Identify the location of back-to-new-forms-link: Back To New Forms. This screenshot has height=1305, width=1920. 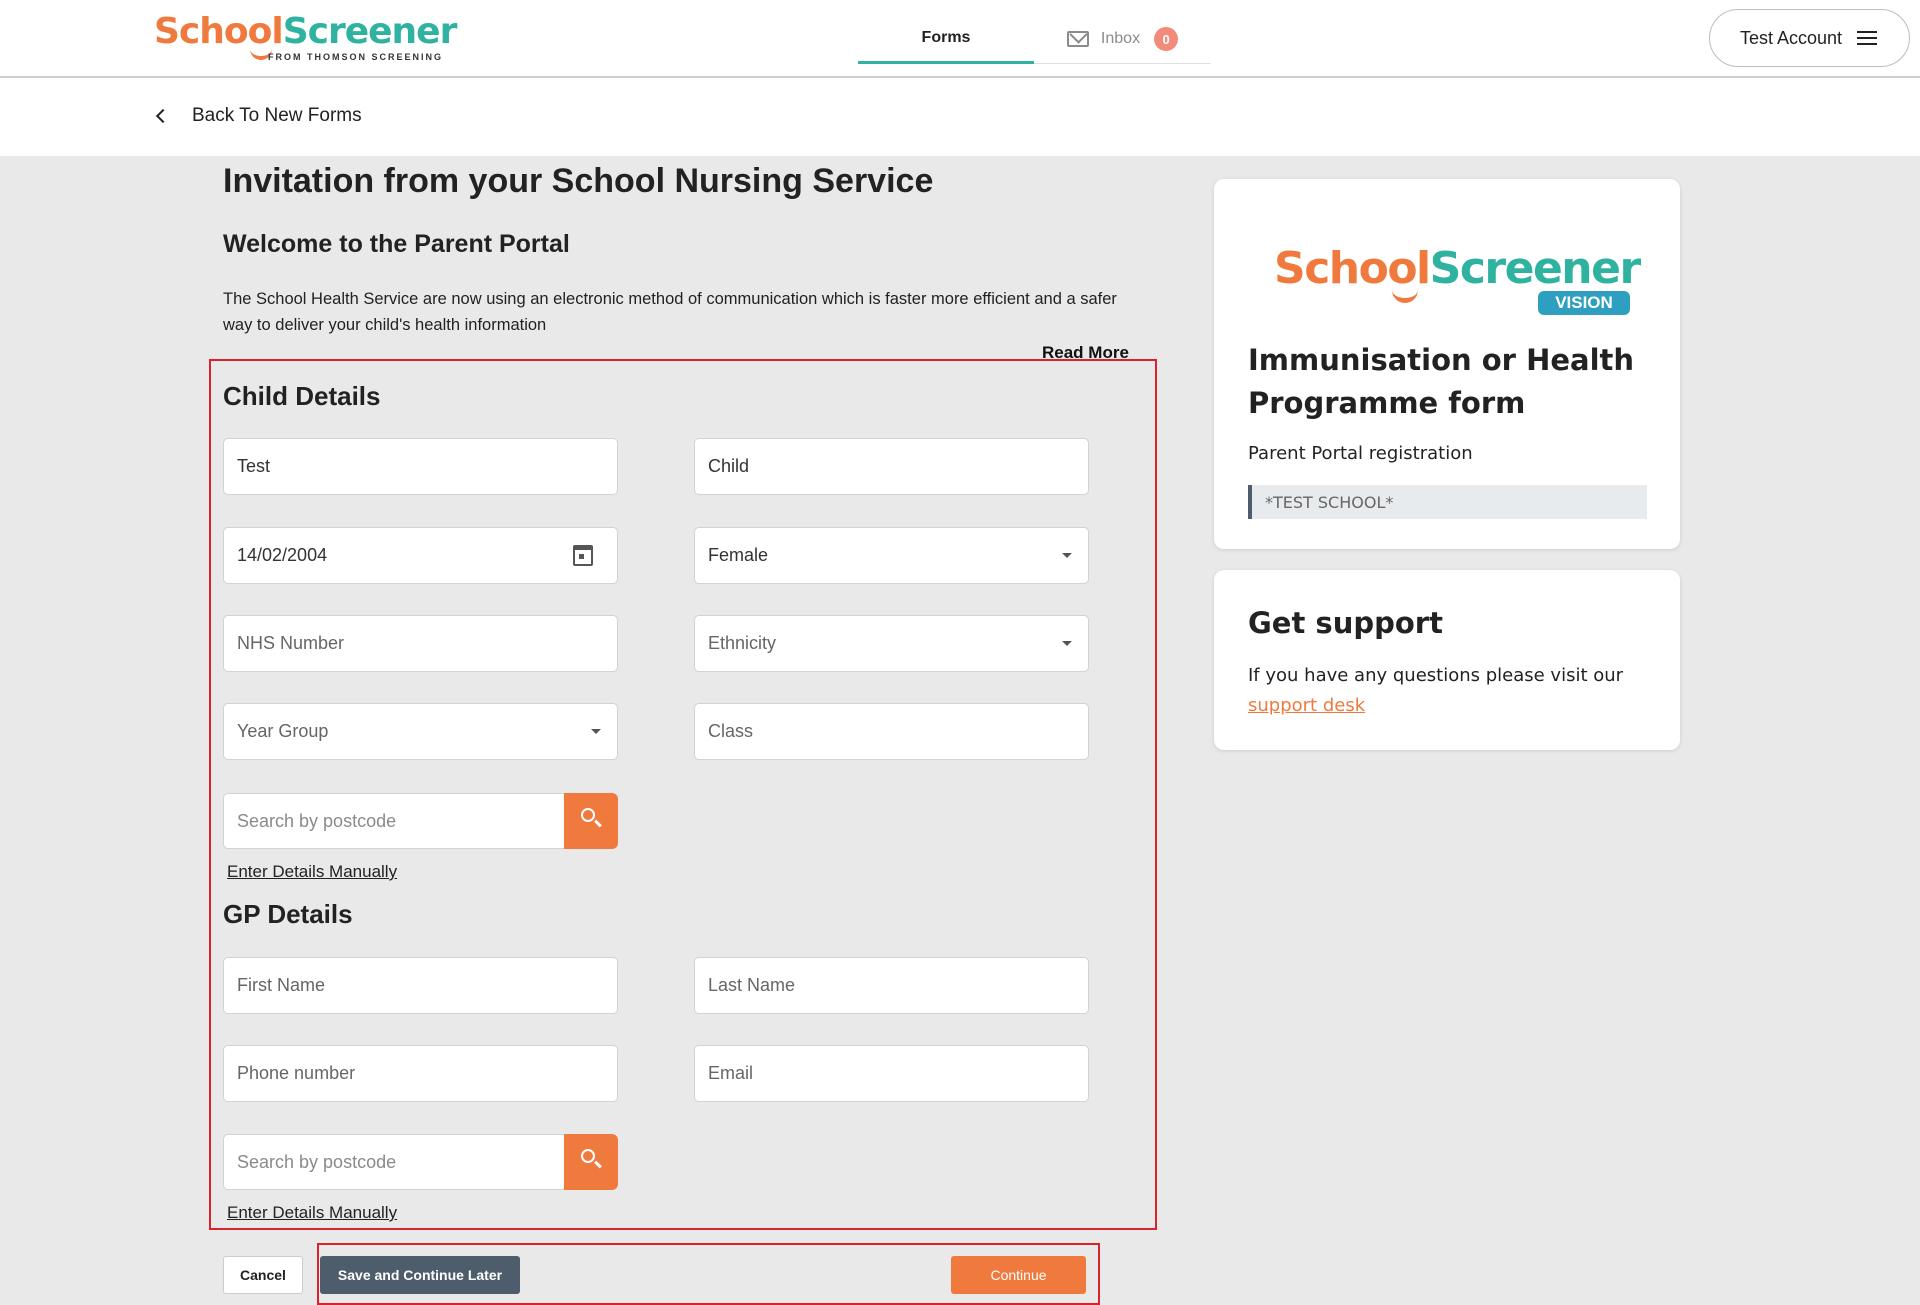
(258, 116).